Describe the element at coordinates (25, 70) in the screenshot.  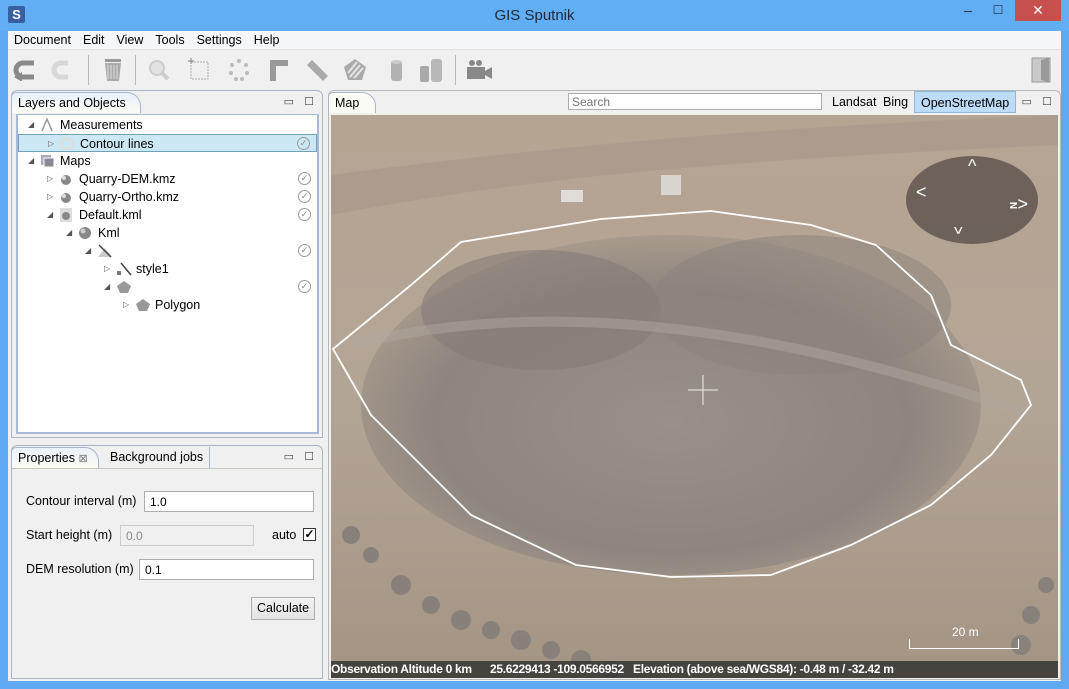
I see `undo-icon` at that location.